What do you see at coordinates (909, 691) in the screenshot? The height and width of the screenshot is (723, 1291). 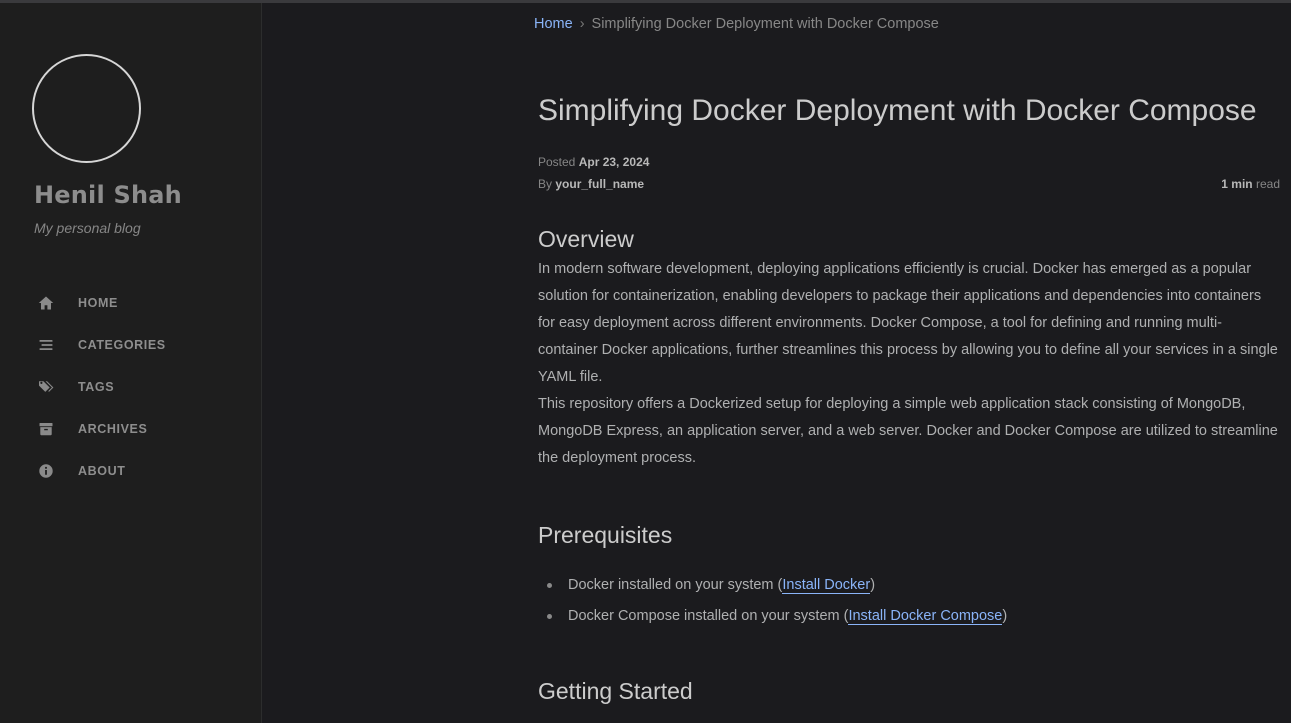 I see `heading-getting-started: Getting Started` at bounding box center [909, 691].